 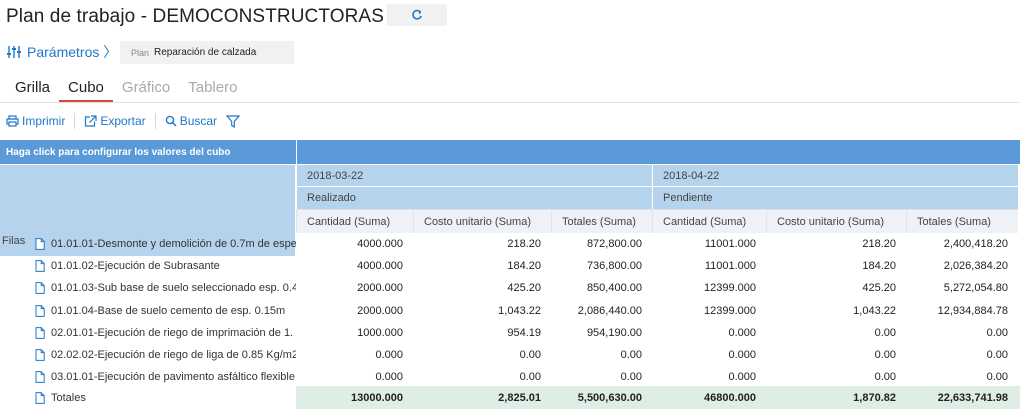 What do you see at coordinates (91, 121) in the screenshot?
I see `external-link-icon` at bounding box center [91, 121].